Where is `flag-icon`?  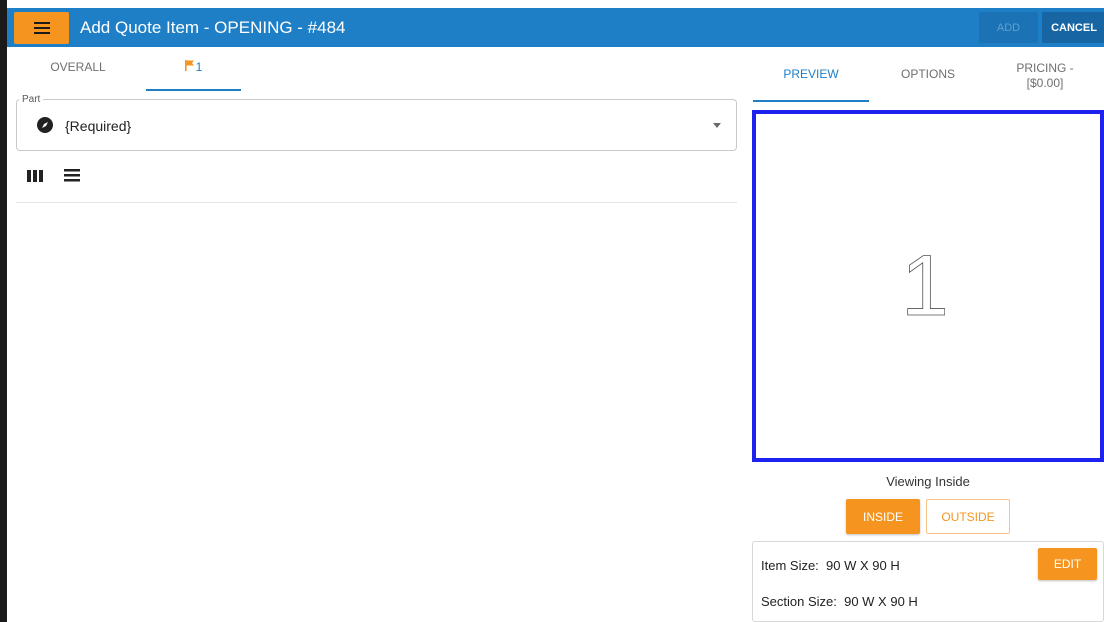 flag-icon is located at coordinates (189, 65).